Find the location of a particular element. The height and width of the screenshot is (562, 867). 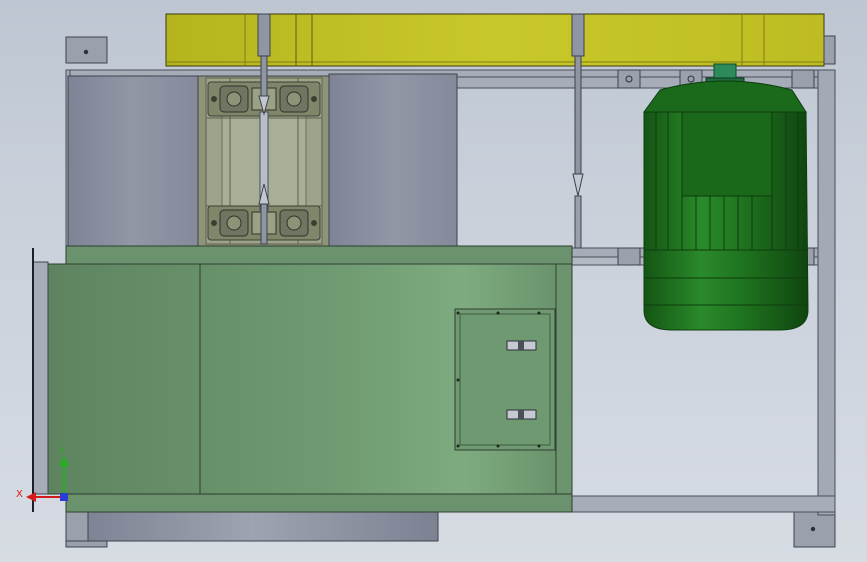

x-axis-label: X is located at coordinates (19, 494).